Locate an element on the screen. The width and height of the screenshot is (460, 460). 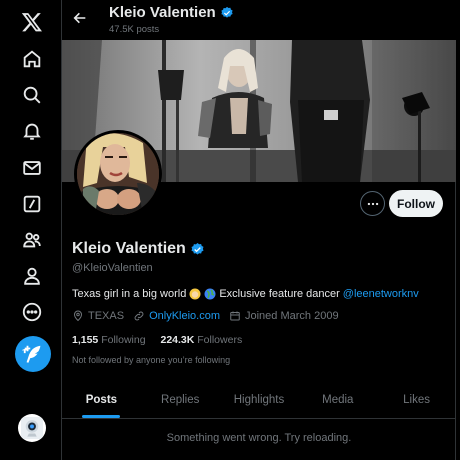
following-count: 1,155 is located at coordinates (85, 340).